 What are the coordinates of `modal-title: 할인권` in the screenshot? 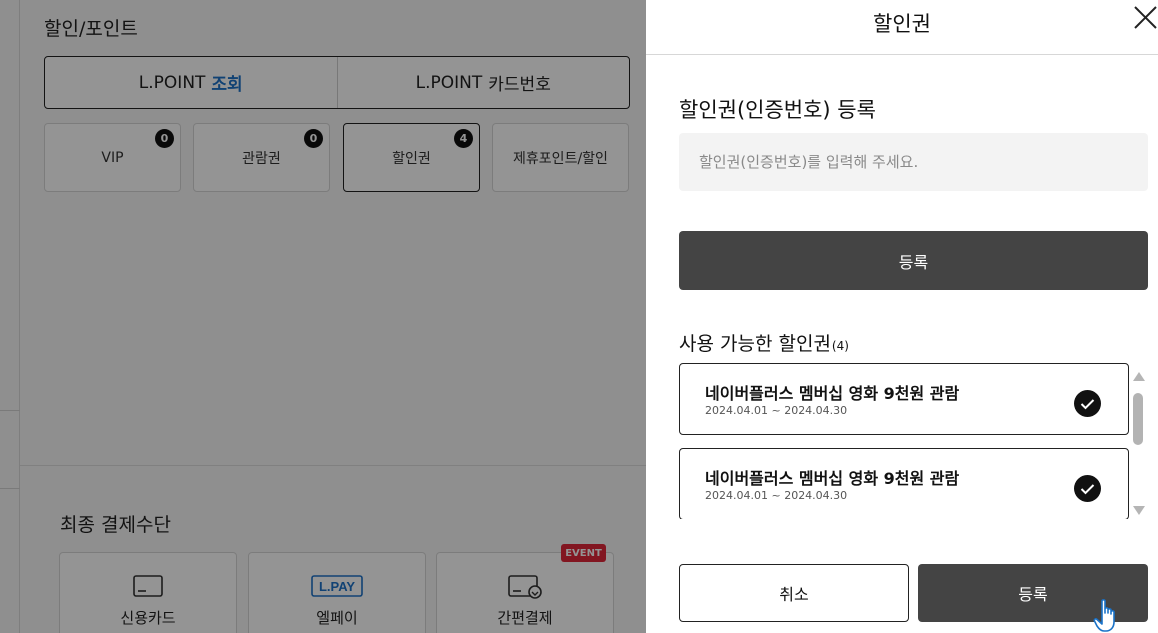 It's located at (902, 24).